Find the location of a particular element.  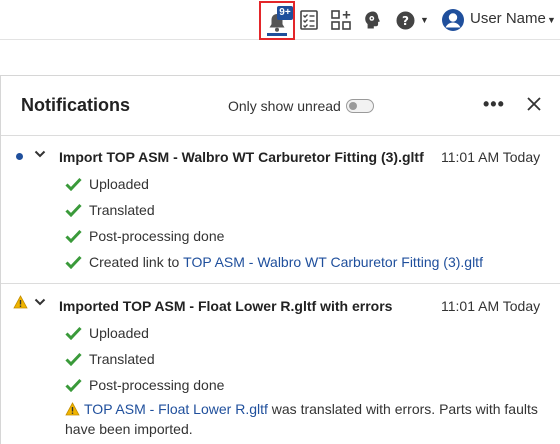

learning-center-button is located at coordinates (373, 20).